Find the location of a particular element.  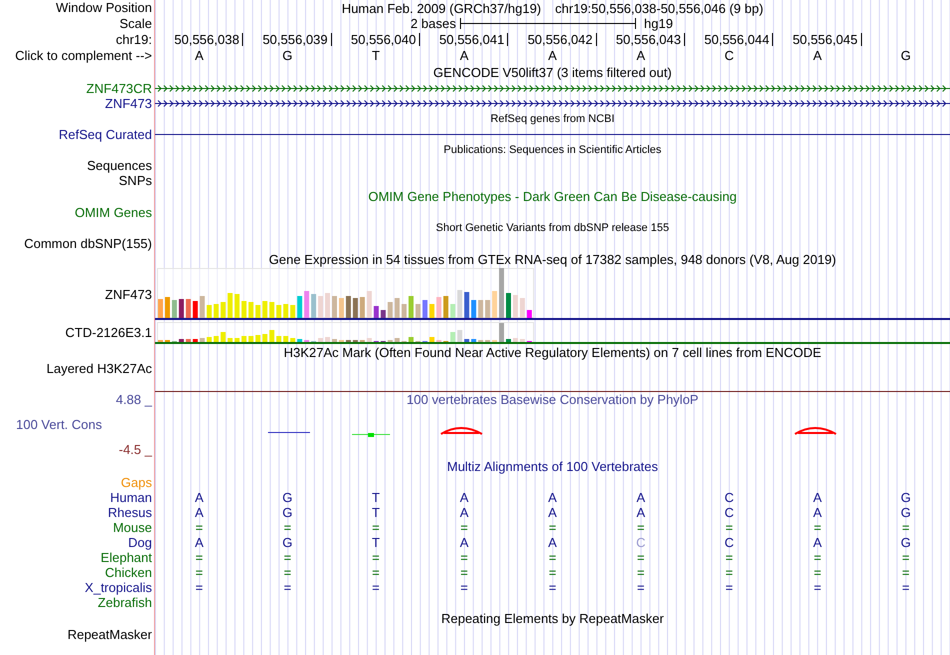

track-label: Sequences is located at coordinates (119, 165).